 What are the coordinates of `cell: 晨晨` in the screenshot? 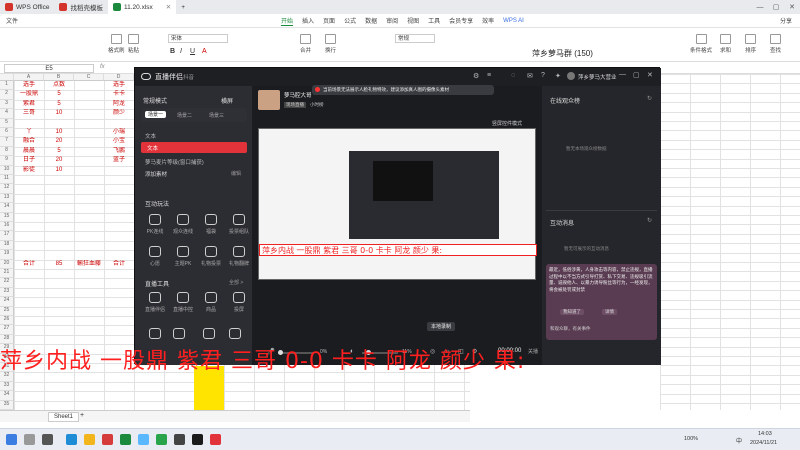 It's located at (29, 151).